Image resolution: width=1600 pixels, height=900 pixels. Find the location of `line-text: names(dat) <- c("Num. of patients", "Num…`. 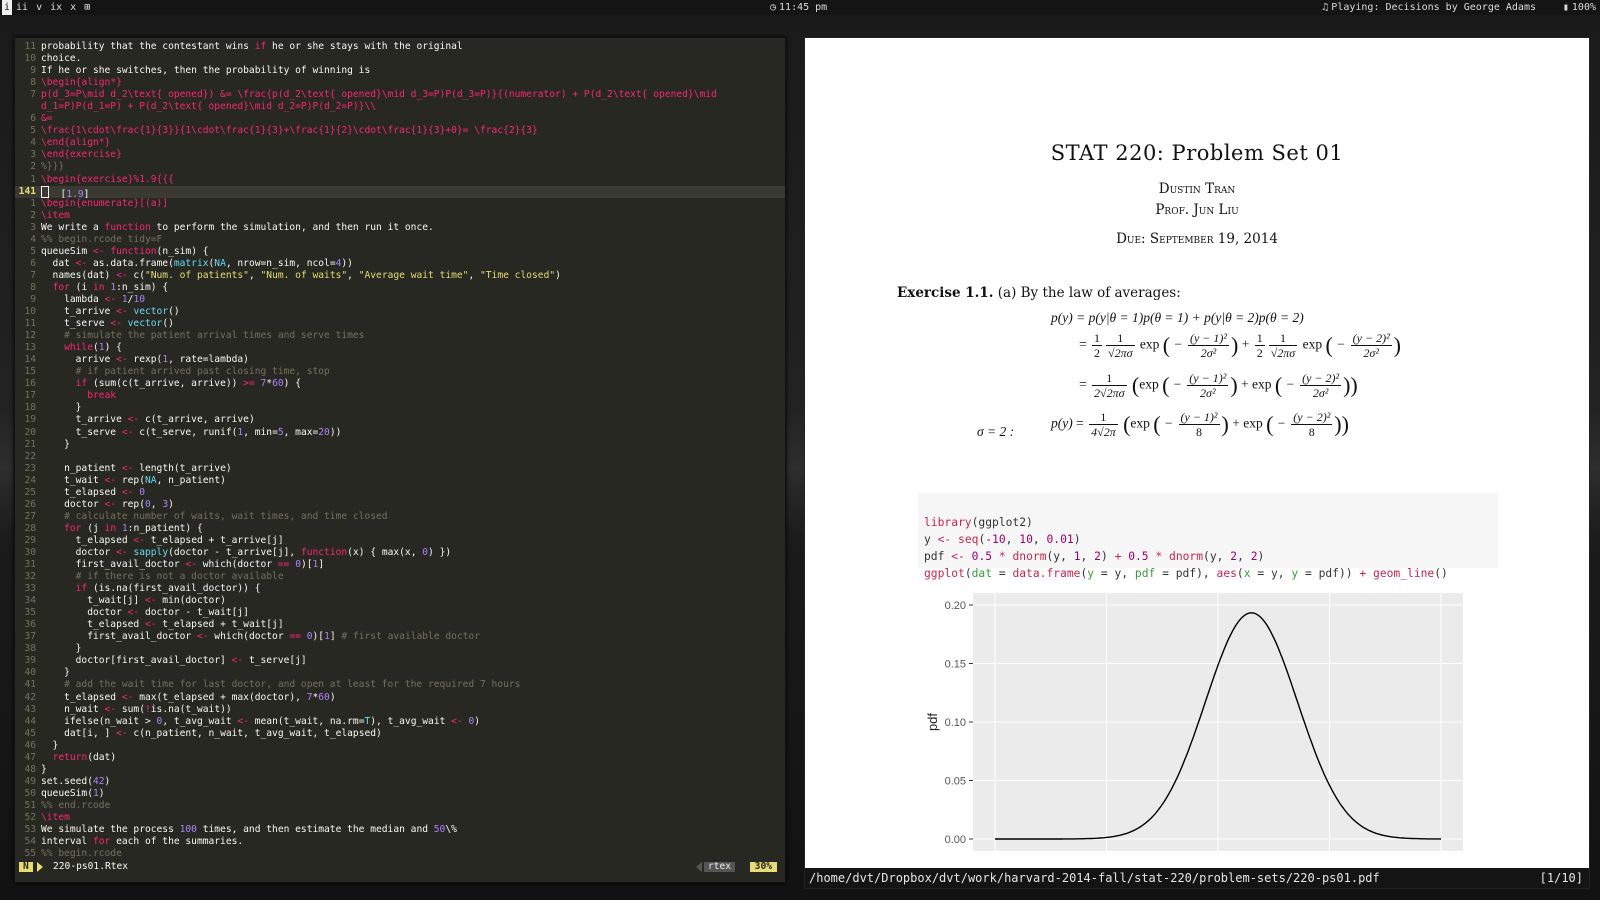

line-text: names(dat) <- c("Num. of patients", "Num… is located at coordinates (301, 275).